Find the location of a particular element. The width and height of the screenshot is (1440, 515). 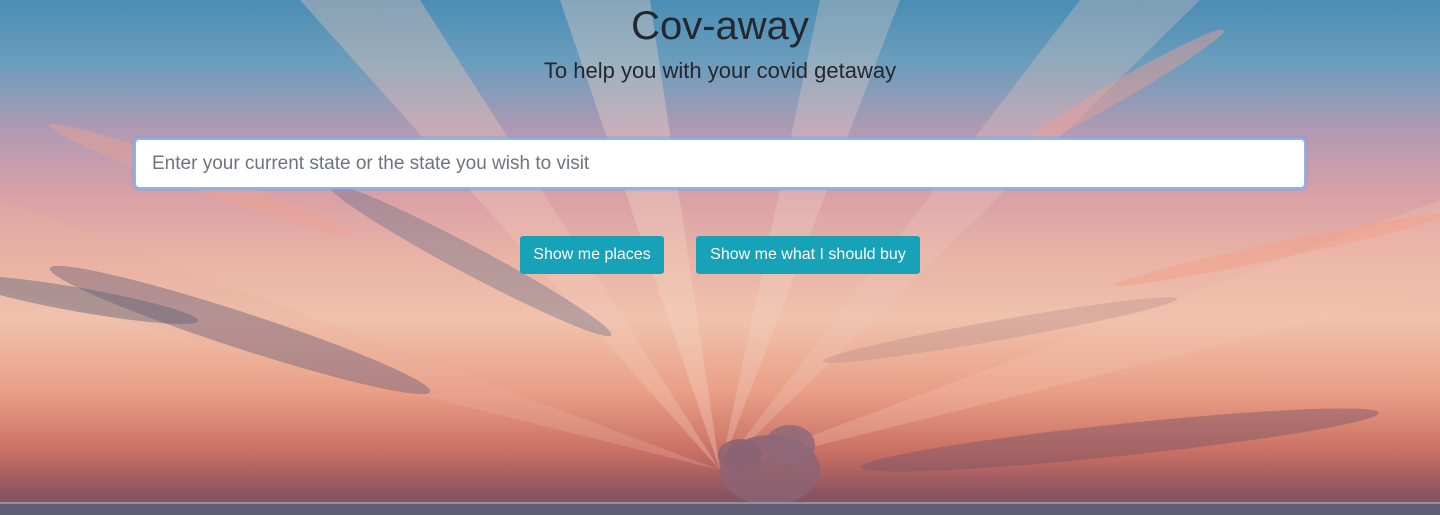

app-title: Cov-away is located at coordinates (720, 26).